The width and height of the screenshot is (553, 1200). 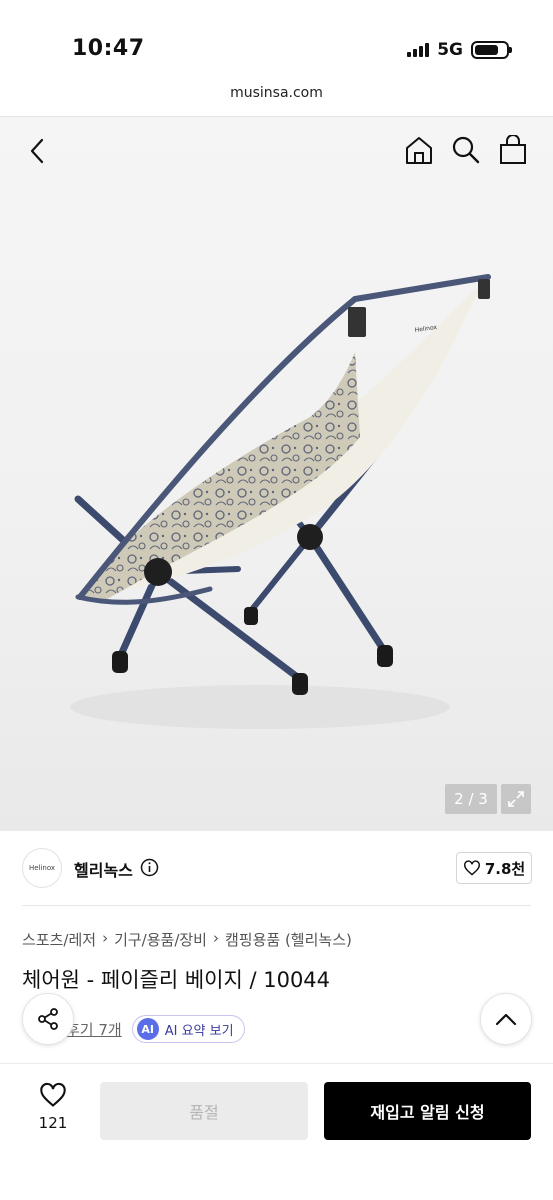 I want to click on review-link: 후기 7개, so click(x=94, y=1029).